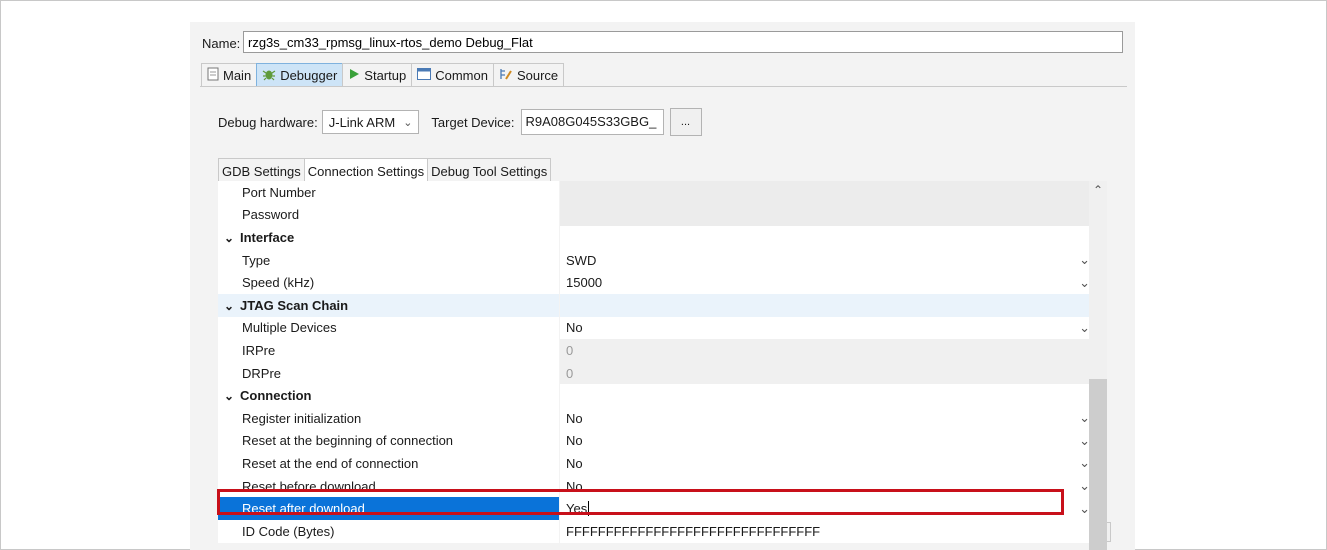 This screenshot has width=1327, height=550. Describe the element at coordinates (654, 282) in the screenshot. I see `grid-row-speed: Speed (kHz) 15000 ⌄` at that location.